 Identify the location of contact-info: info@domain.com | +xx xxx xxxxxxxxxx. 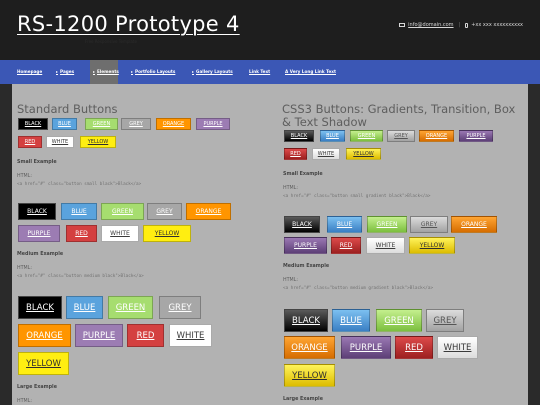
(461, 25).